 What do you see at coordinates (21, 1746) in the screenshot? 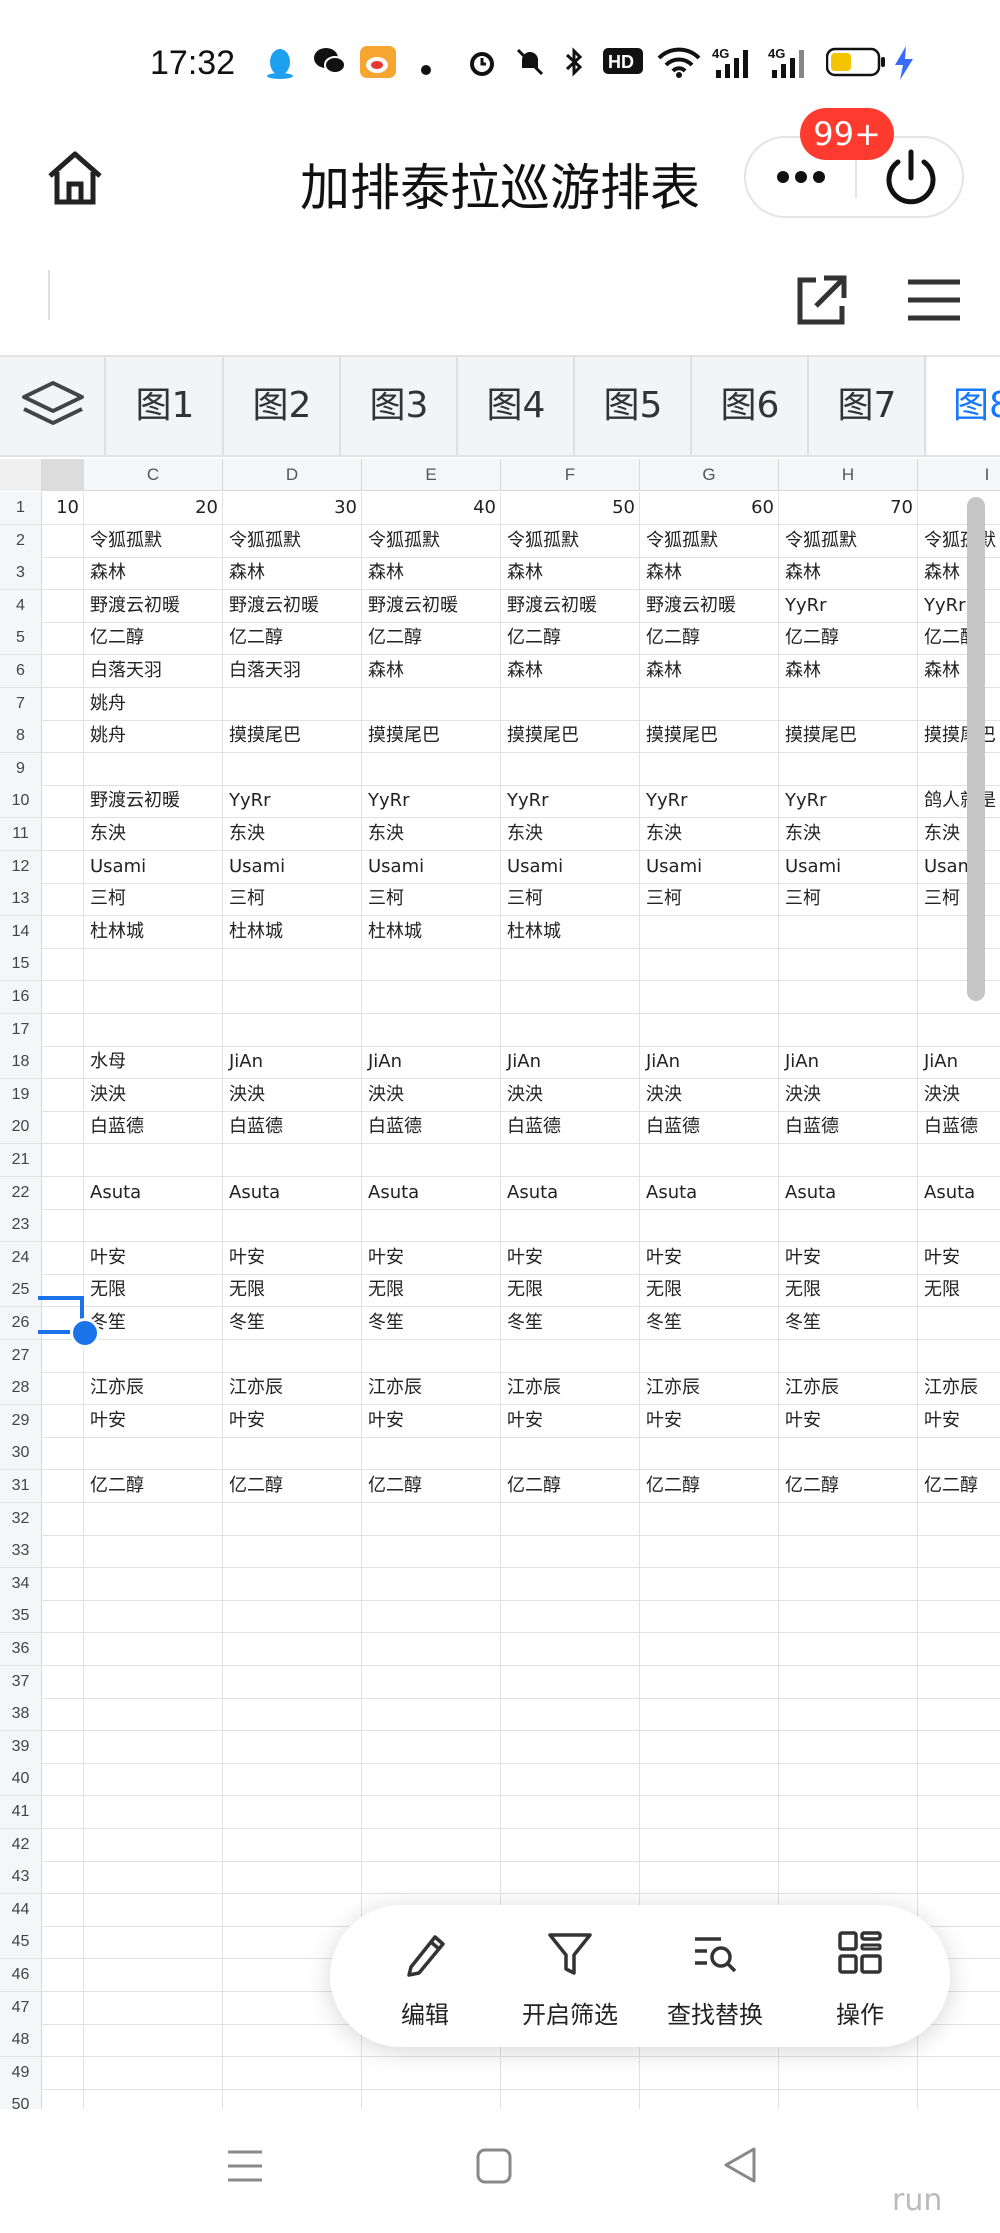
I see `row-number: 39` at bounding box center [21, 1746].